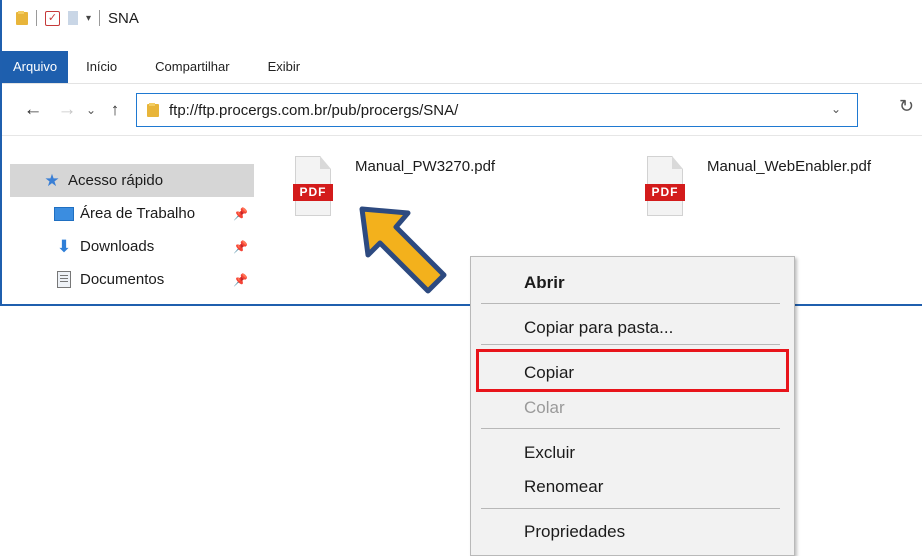 The height and width of the screenshot is (556, 922). I want to click on sidebar-item-label: Área de Trabalho, so click(138, 213).